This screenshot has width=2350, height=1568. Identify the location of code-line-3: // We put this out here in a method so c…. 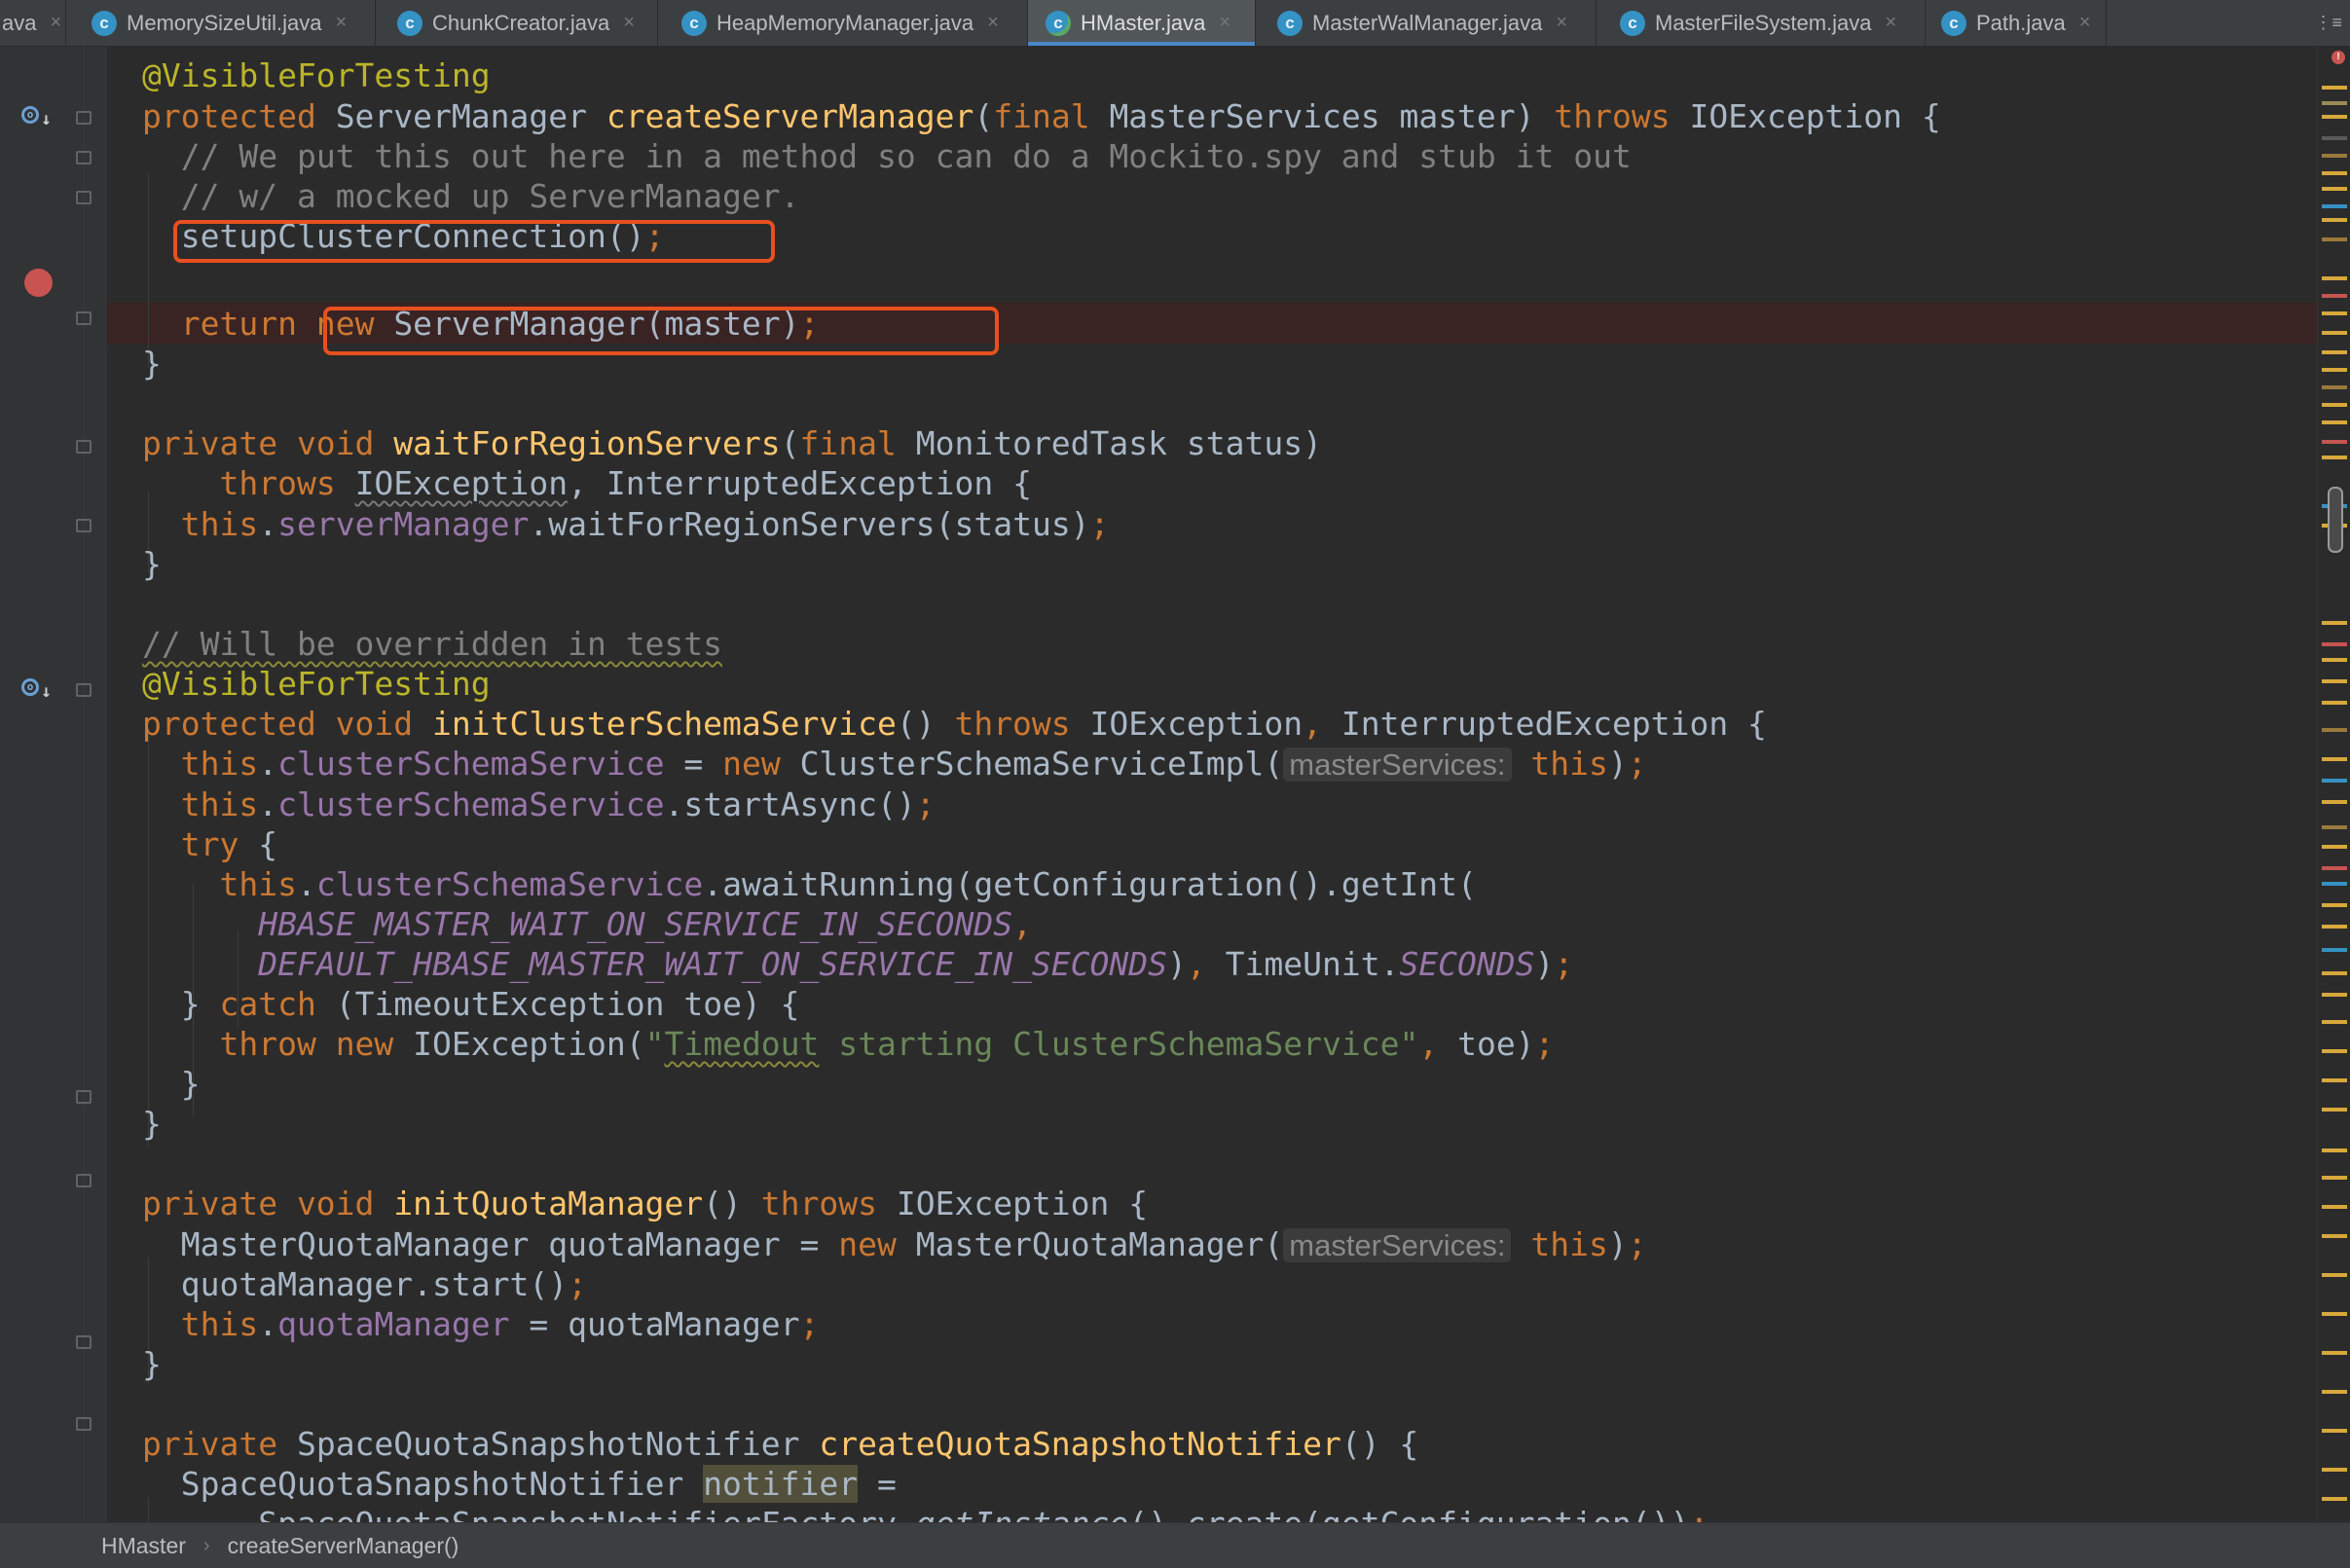
(887, 156).